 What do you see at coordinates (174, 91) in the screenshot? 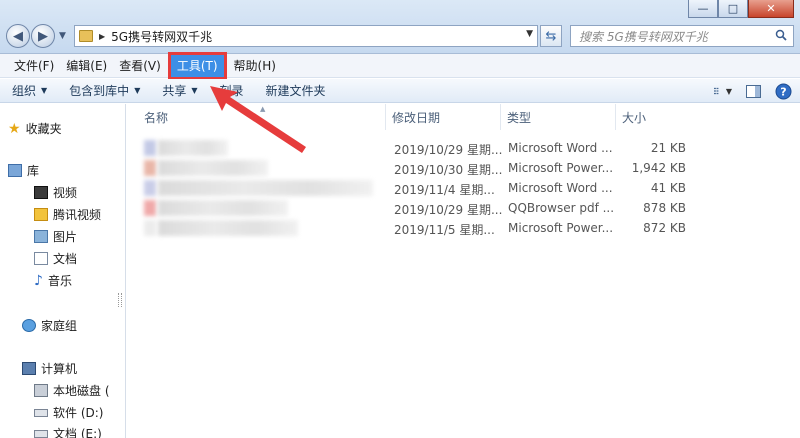
I see `share-label: 共享` at bounding box center [174, 91].